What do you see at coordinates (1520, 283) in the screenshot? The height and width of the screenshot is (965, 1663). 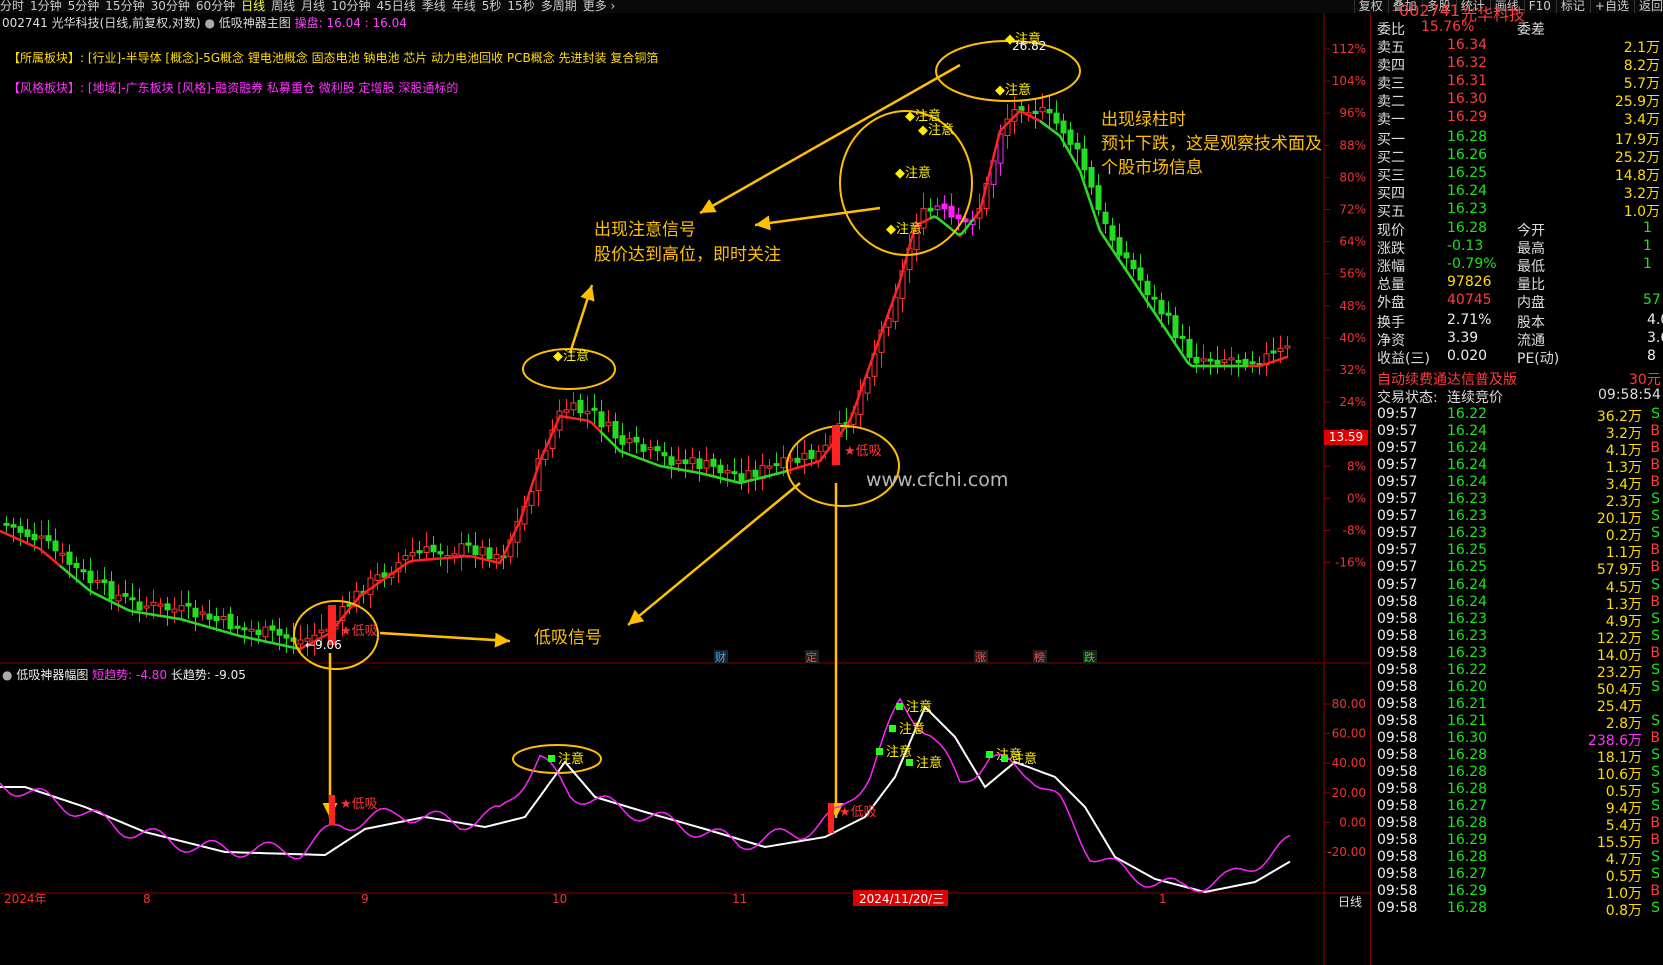 I see `quote-row: 总量 97826 量比` at bounding box center [1520, 283].